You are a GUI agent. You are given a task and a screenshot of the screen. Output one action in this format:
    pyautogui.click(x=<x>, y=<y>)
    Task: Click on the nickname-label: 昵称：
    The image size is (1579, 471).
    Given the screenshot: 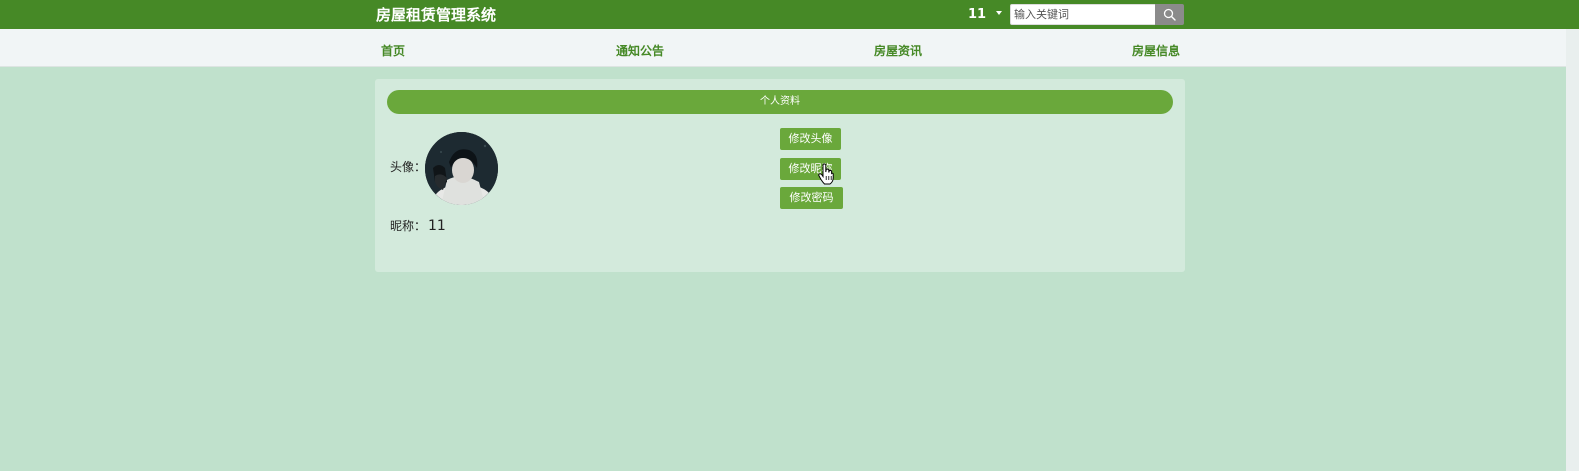 What is the action you would take?
    pyautogui.click(x=408, y=226)
    